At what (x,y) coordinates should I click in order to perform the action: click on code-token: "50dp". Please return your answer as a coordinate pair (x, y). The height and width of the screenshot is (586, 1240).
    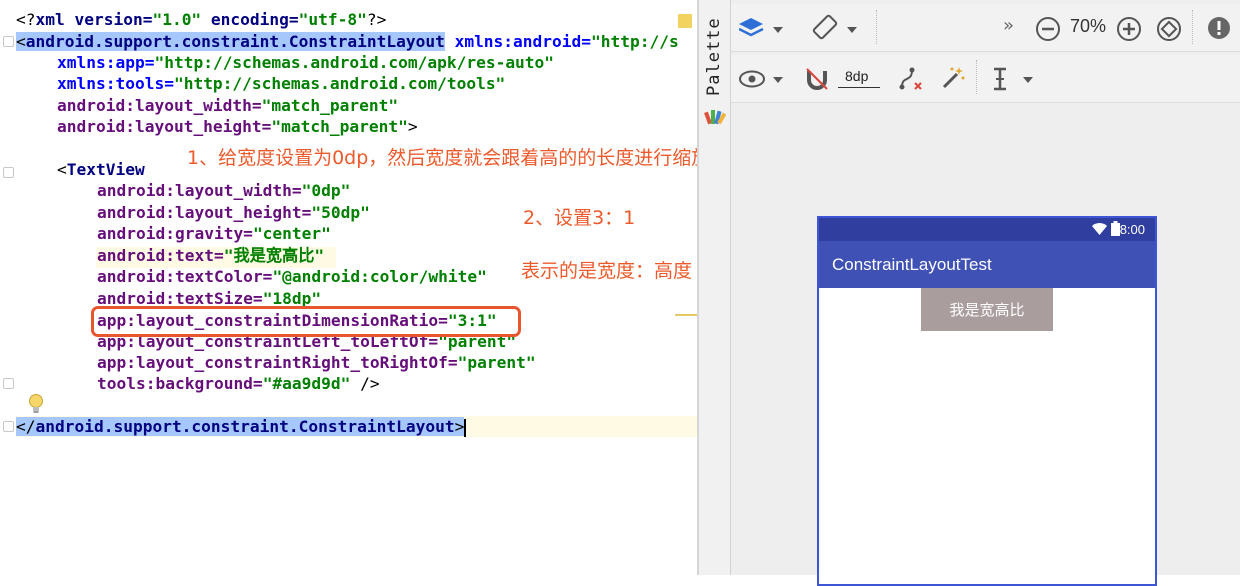
    Looking at the image, I should click on (340, 212).